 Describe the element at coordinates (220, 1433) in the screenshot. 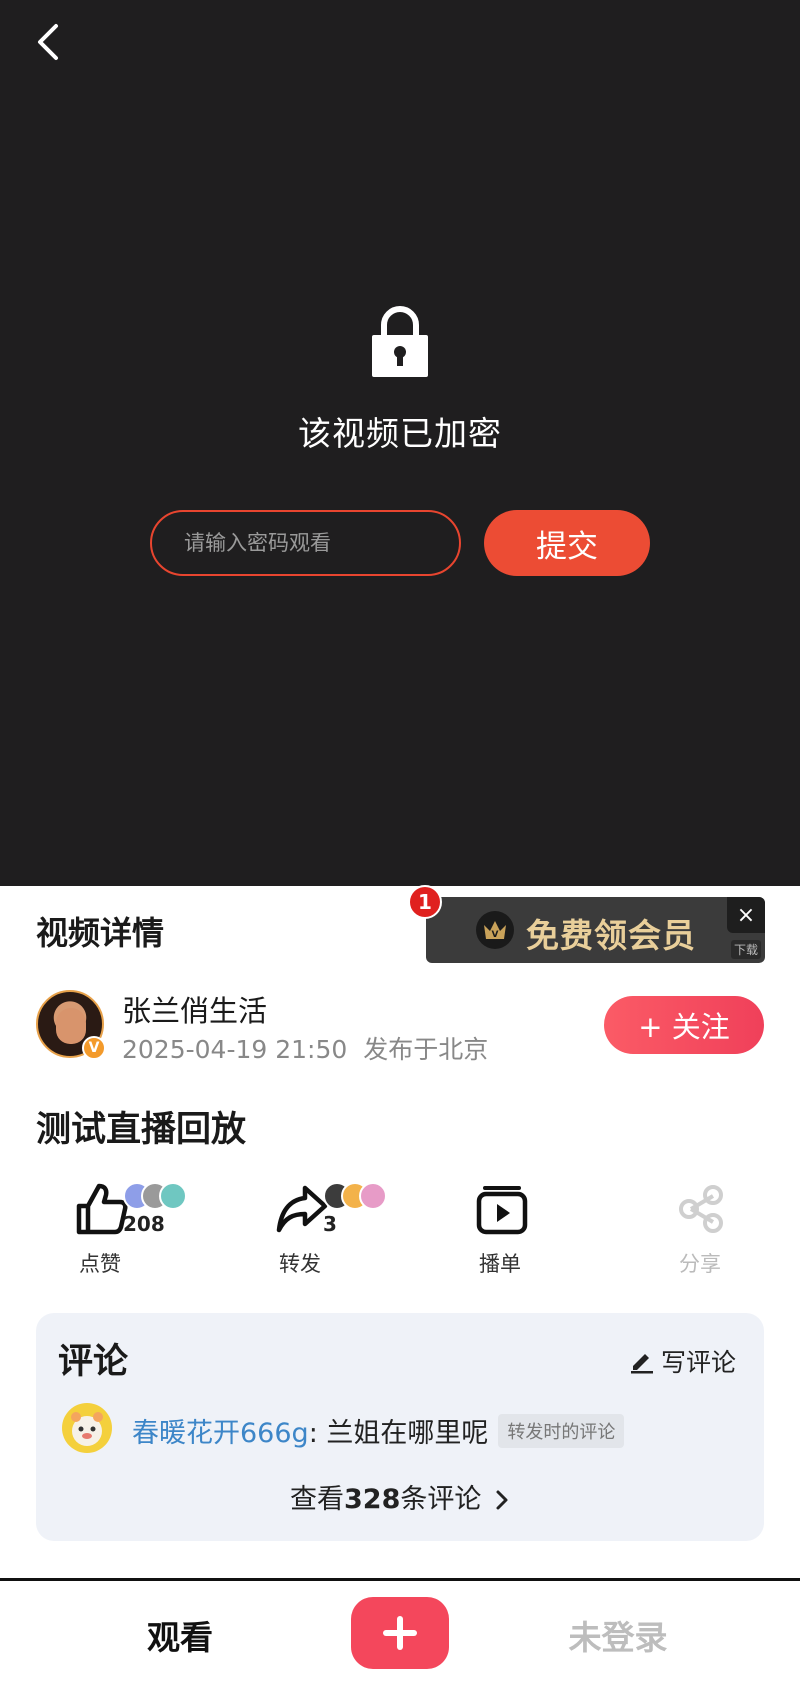

I see `commenter-name: 春暖花开666g` at that location.